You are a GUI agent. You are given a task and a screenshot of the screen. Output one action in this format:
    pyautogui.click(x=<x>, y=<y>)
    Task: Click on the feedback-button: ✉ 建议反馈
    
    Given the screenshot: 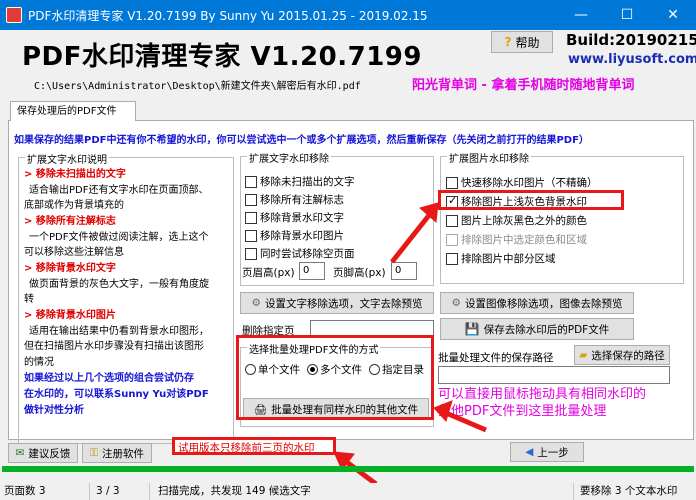 What is the action you would take?
    pyautogui.click(x=43, y=453)
    